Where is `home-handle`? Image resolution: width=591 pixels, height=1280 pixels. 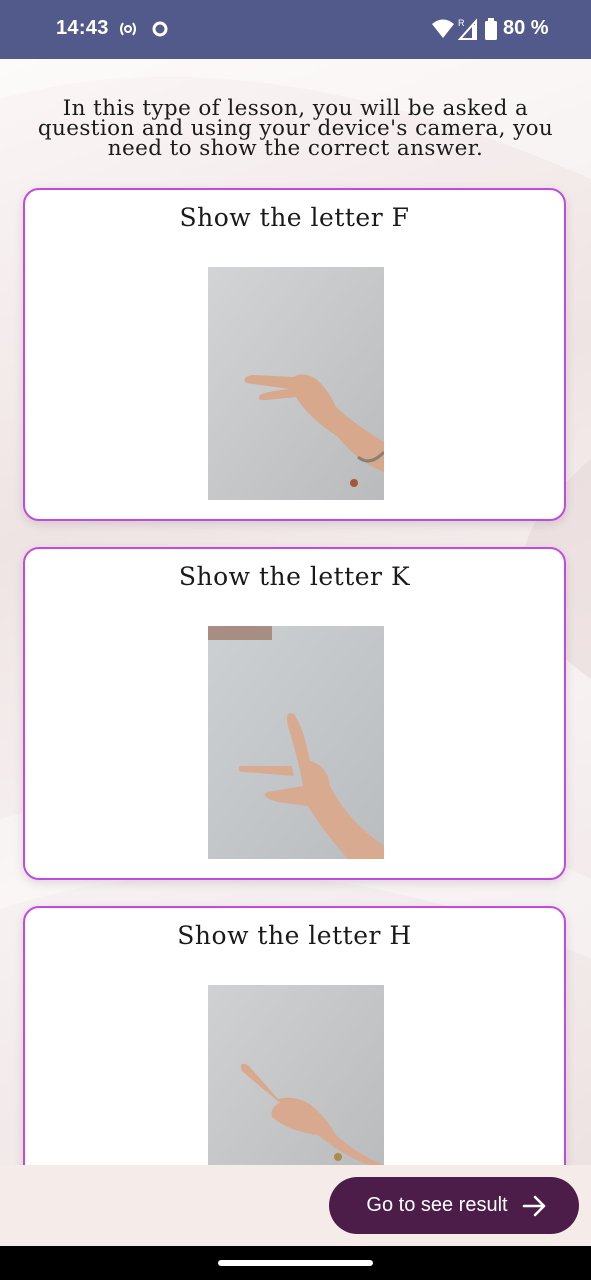
home-handle is located at coordinates (295, 1263).